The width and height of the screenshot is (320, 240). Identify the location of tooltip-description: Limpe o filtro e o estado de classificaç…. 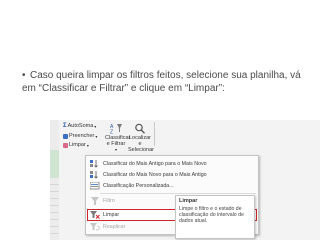
(211, 215).